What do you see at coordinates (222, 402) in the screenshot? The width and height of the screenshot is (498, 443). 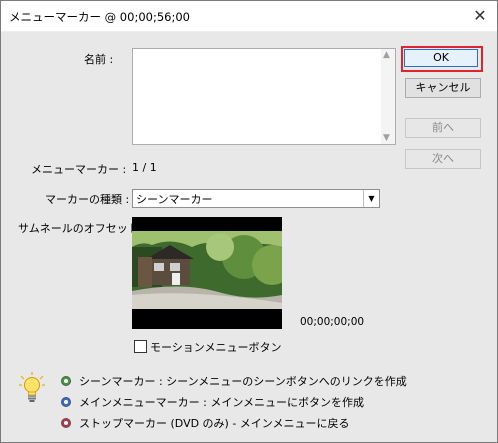 I see `legend-text: メインメニューマーカー : メインメニューにボタンを作成` at bounding box center [222, 402].